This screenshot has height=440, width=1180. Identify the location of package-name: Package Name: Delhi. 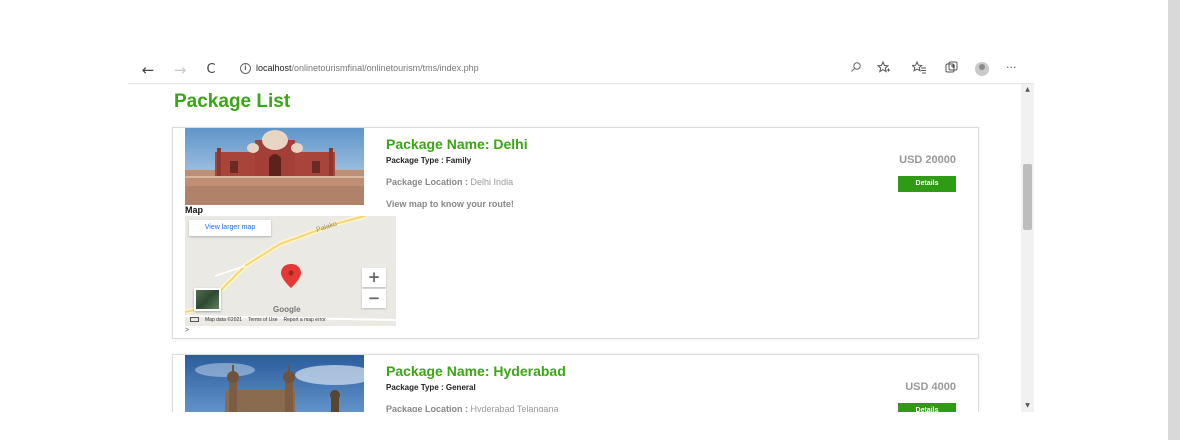
(457, 144).